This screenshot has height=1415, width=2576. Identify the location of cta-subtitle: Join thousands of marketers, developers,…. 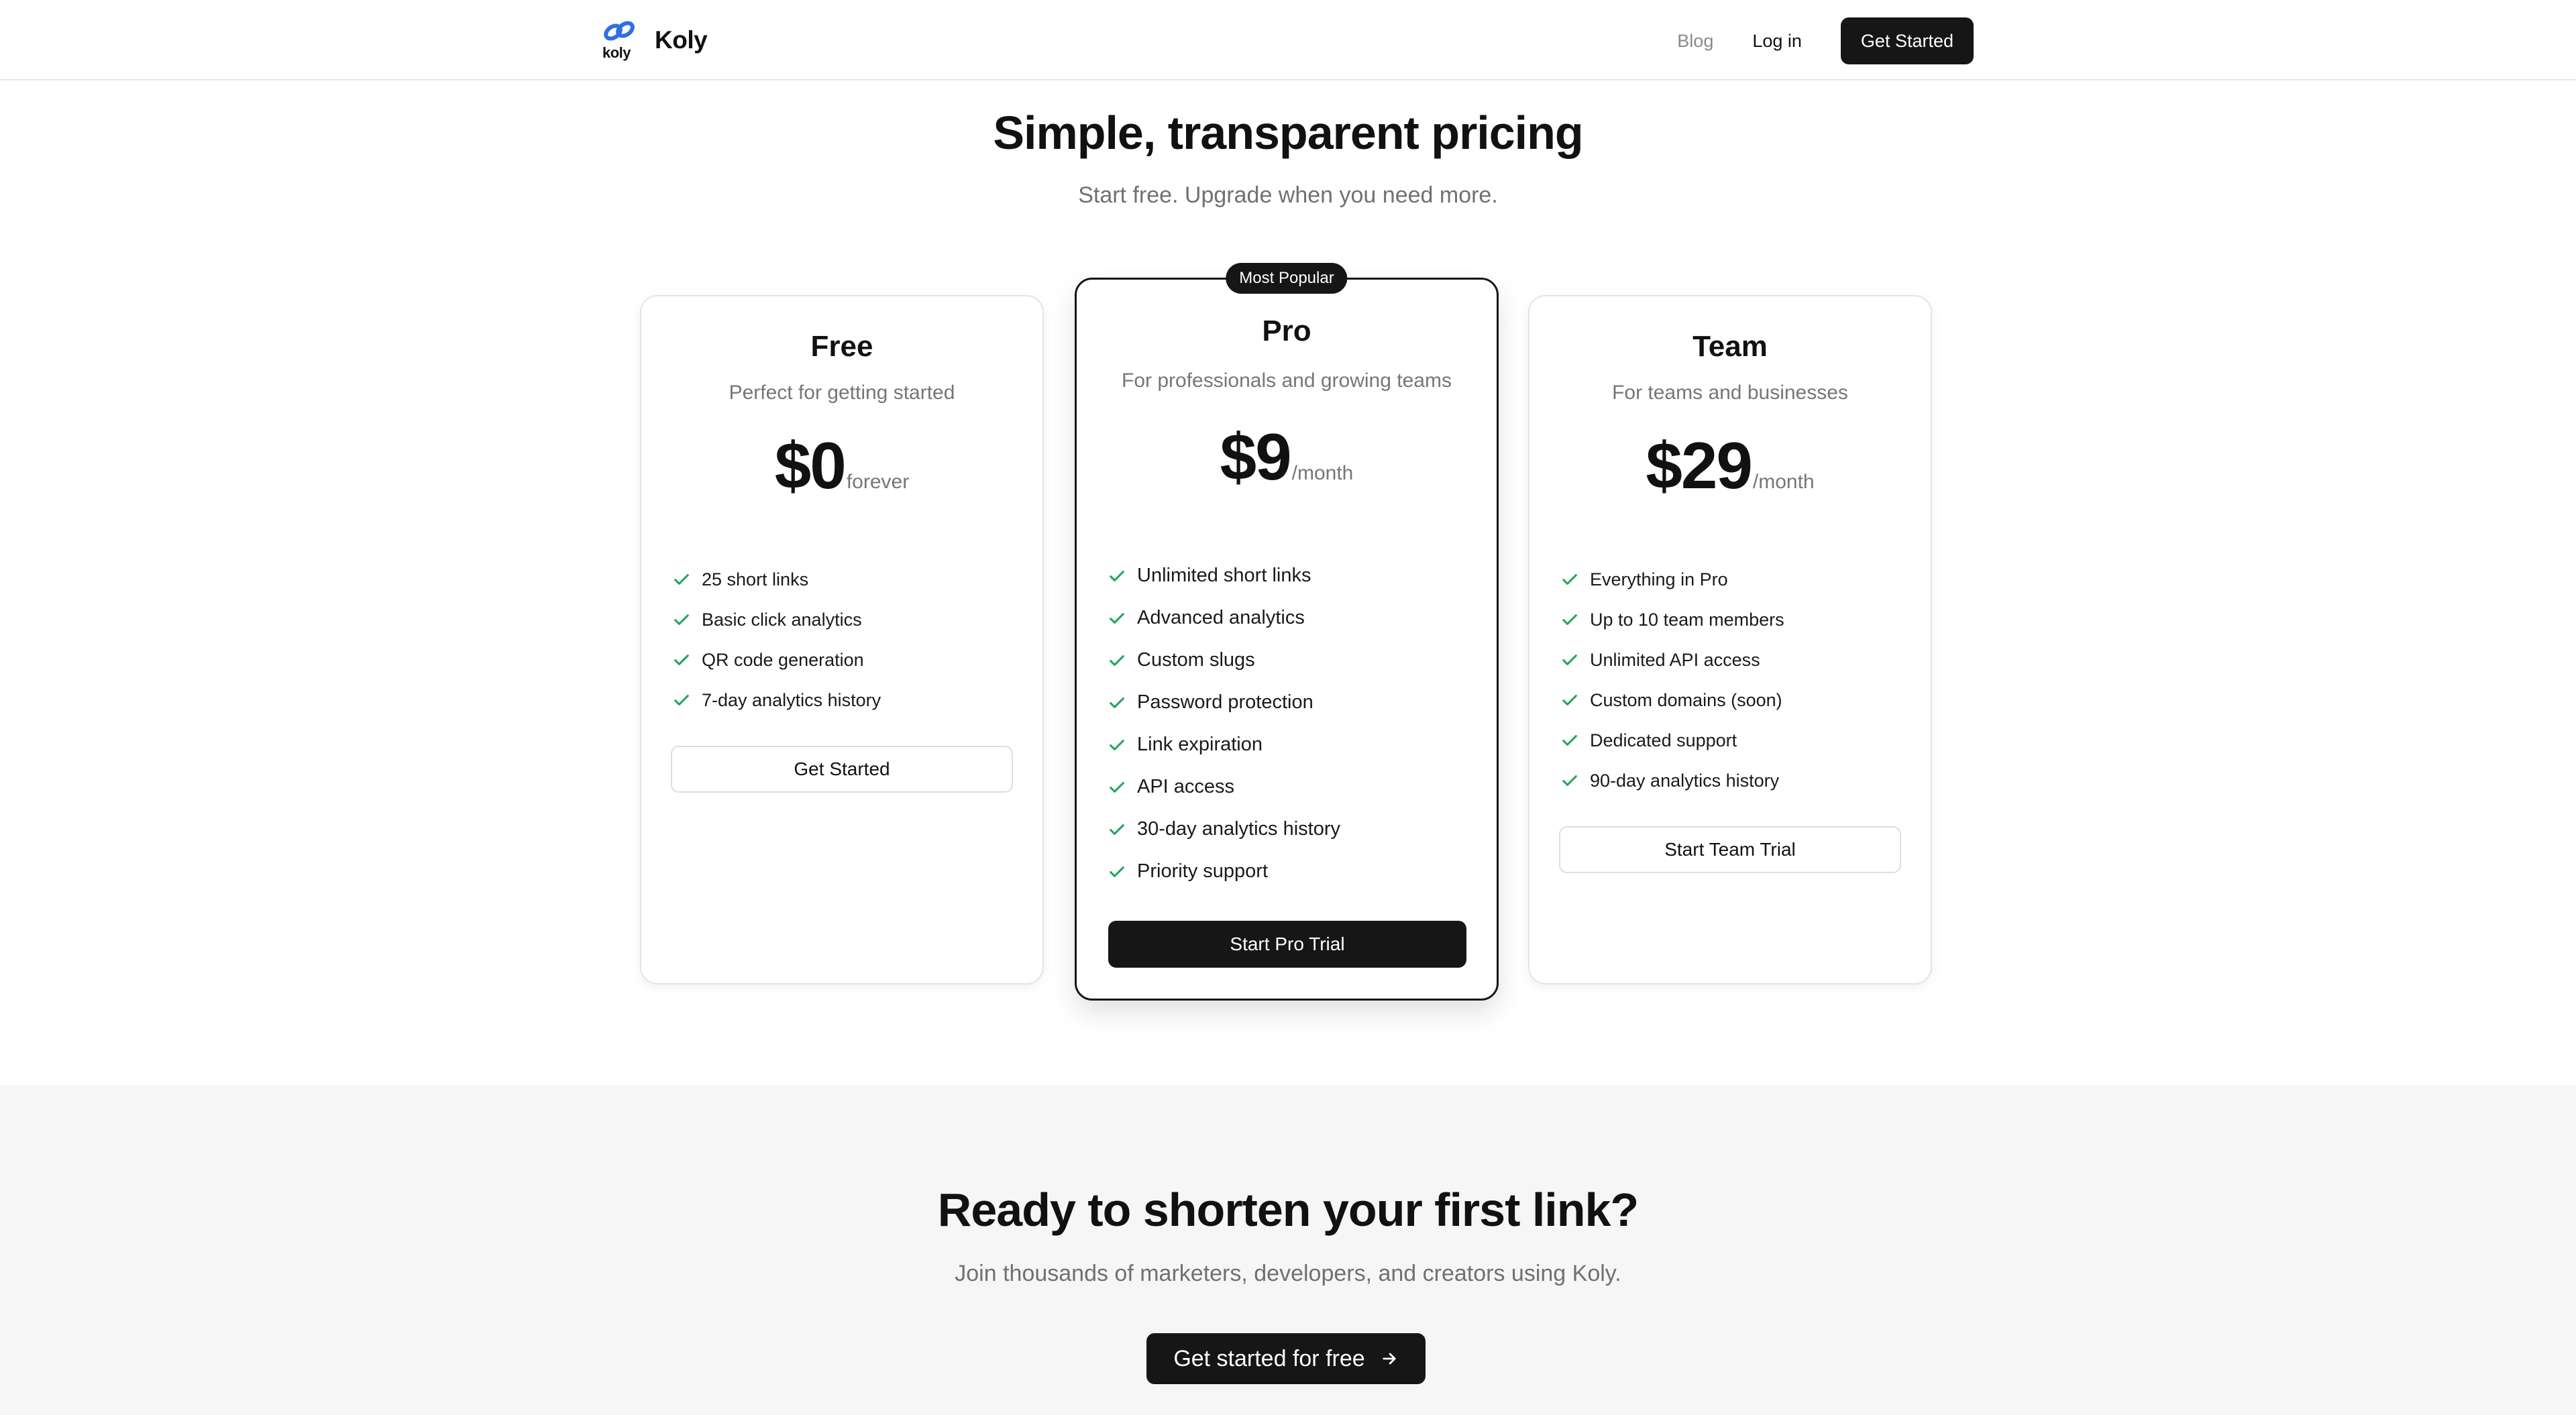
(1288, 1273).